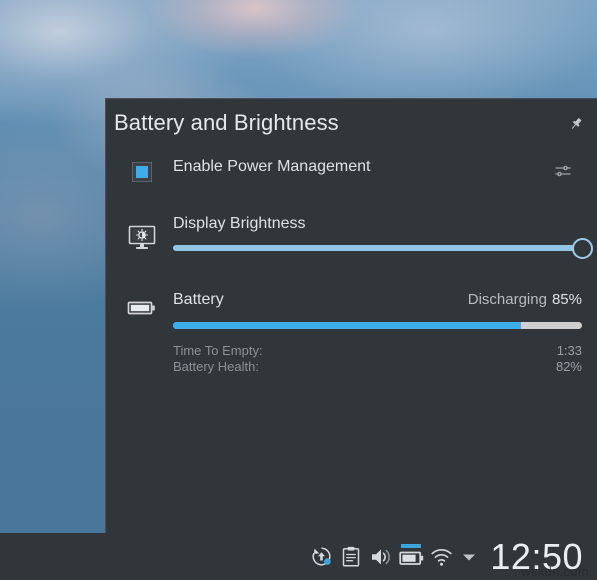 Image resolution: width=597 pixels, height=580 pixels. What do you see at coordinates (226, 122) in the screenshot?
I see `page-title: Battery and Brightness` at bounding box center [226, 122].